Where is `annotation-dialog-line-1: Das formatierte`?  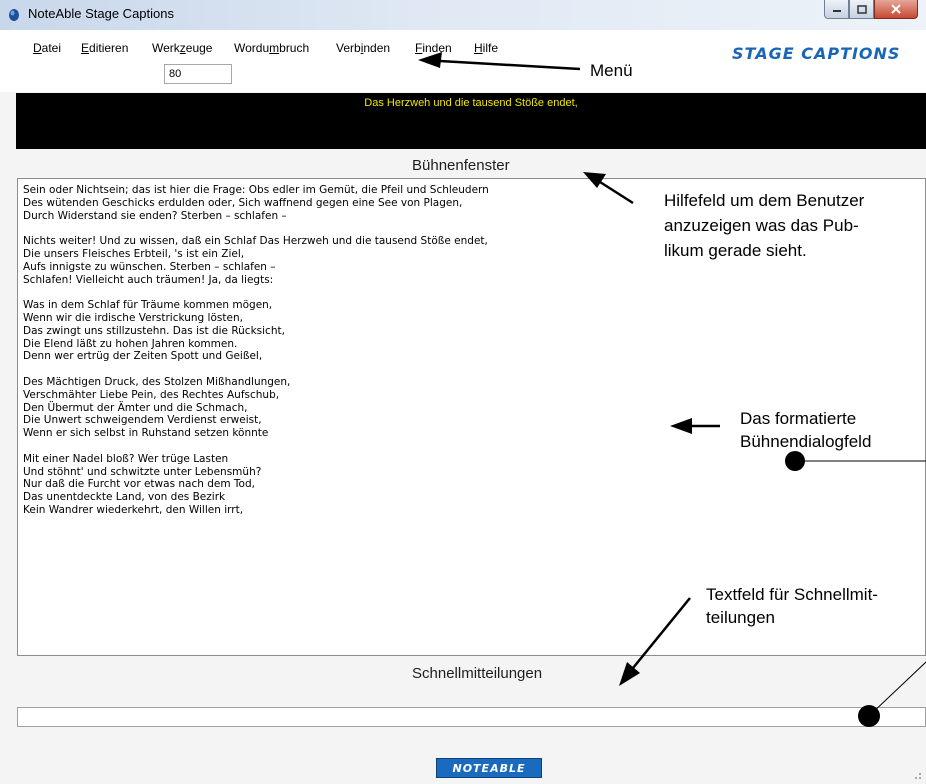
annotation-dialog-line-1: Das formatierte is located at coordinates (798, 418).